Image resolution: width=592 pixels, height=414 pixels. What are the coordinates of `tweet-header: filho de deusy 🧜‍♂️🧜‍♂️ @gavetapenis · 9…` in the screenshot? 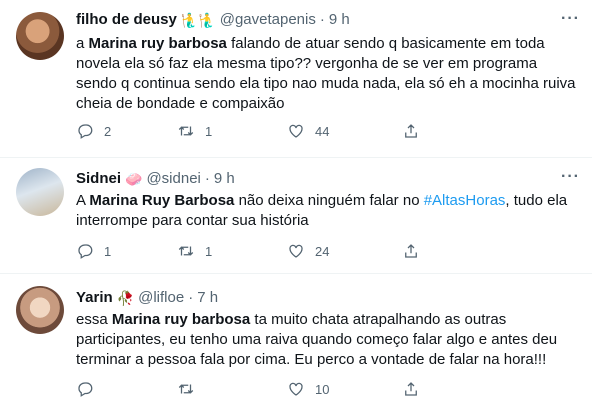 It's located at (213, 20).